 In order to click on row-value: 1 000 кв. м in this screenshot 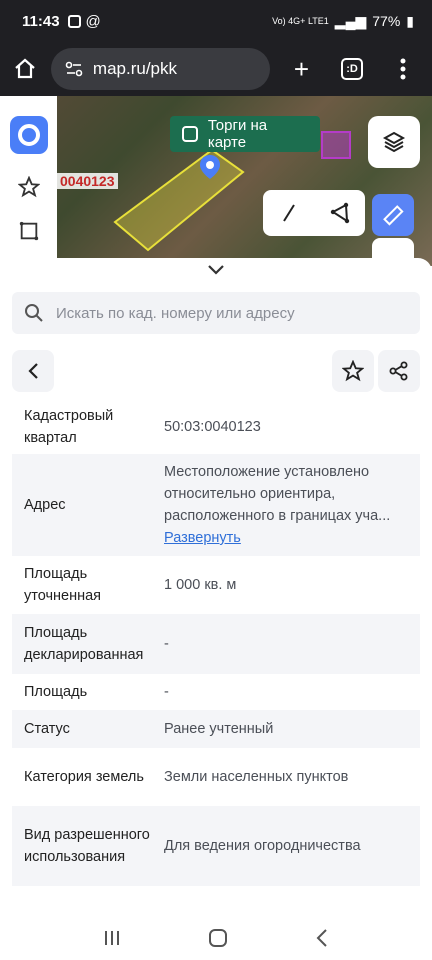, I will do `click(200, 585)`.